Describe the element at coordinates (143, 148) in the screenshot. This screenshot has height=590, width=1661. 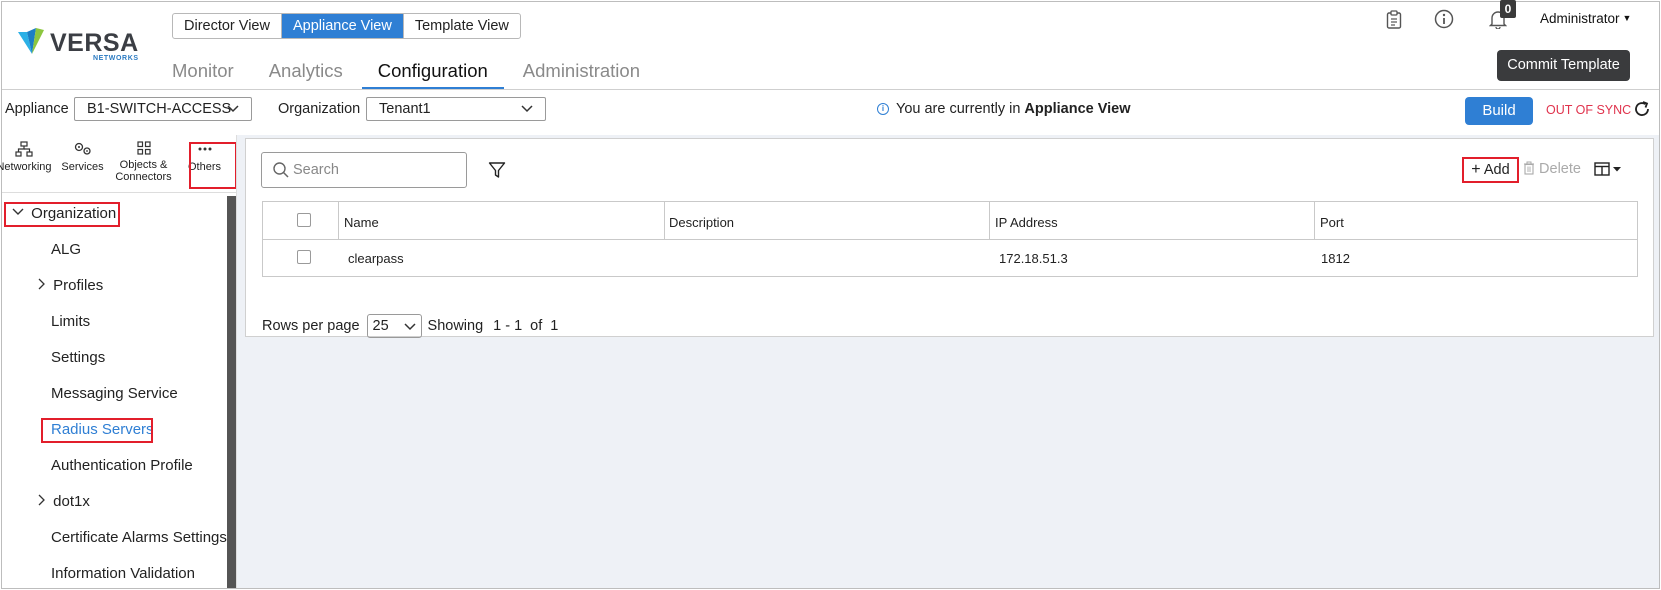
I see `objects-icon` at that location.